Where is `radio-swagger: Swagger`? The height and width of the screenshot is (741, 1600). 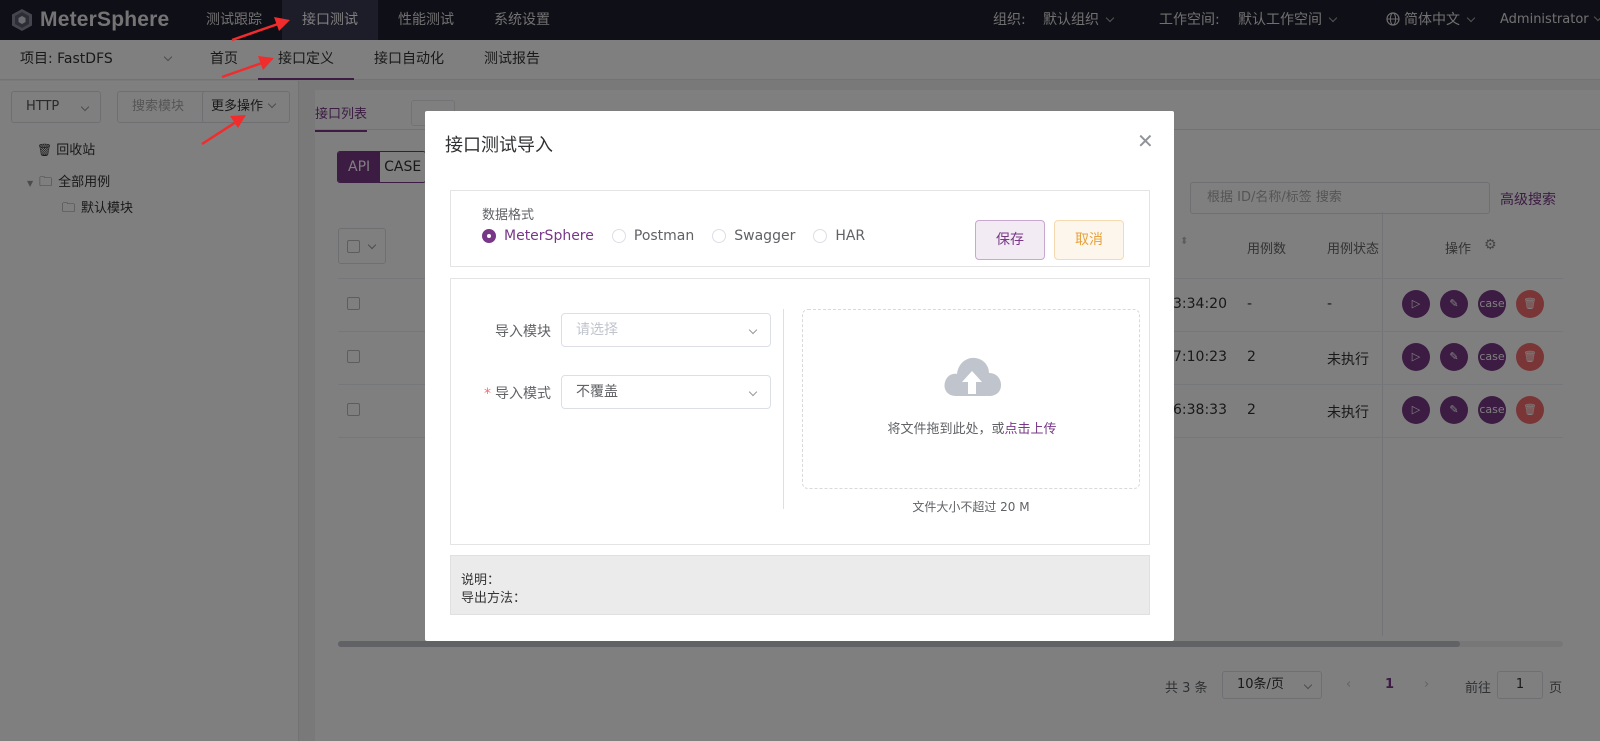
radio-swagger: Swagger is located at coordinates (753, 236).